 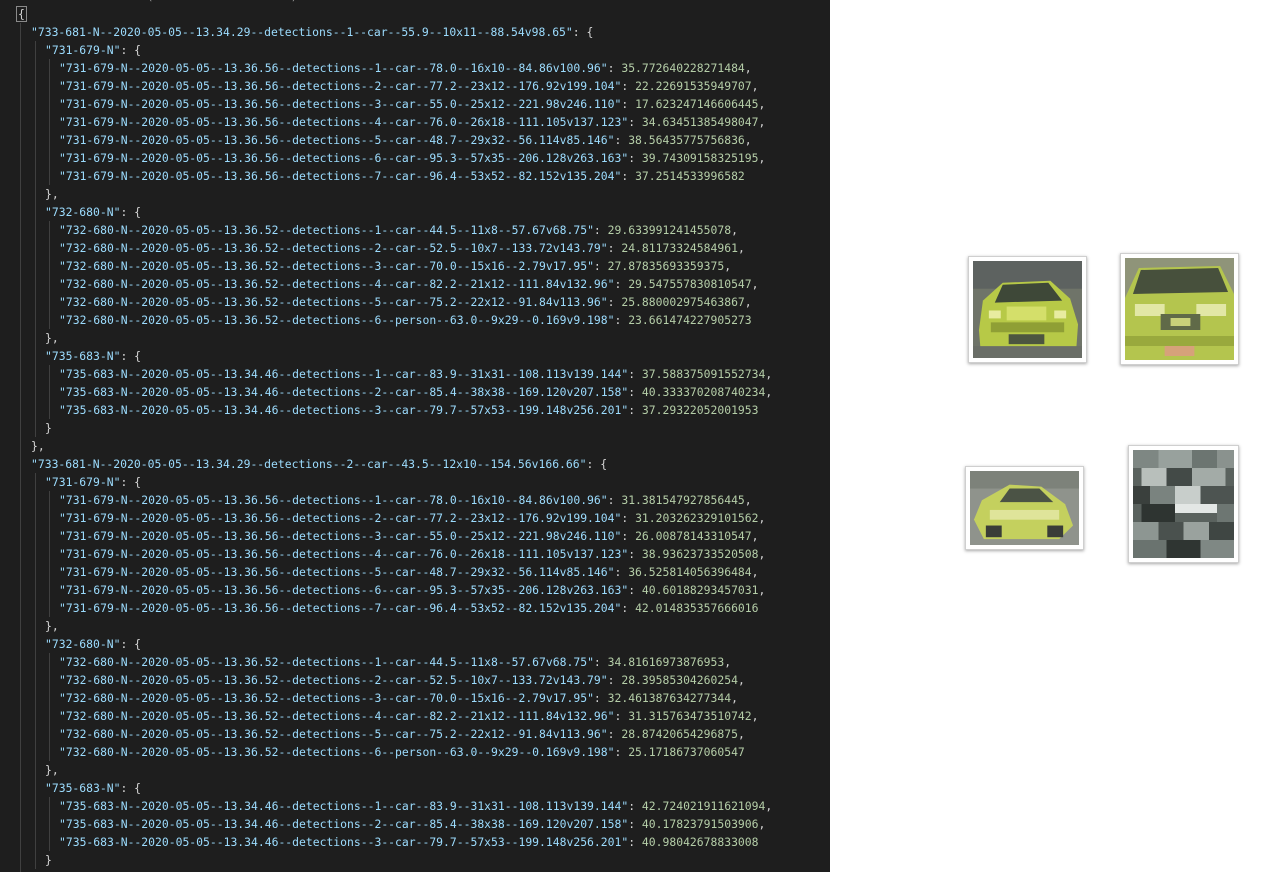 What do you see at coordinates (683, 500) in the screenshot?
I see `distance-value: 31.381547927856445` at bounding box center [683, 500].